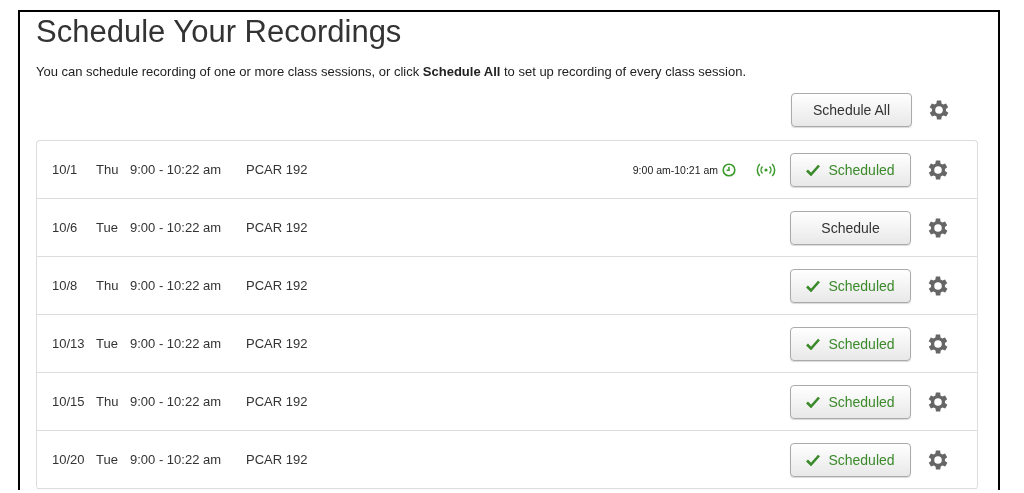 Image resolution: width=1024 pixels, height=493 pixels. I want to click on session-date: 10/15, so click(67, 401).